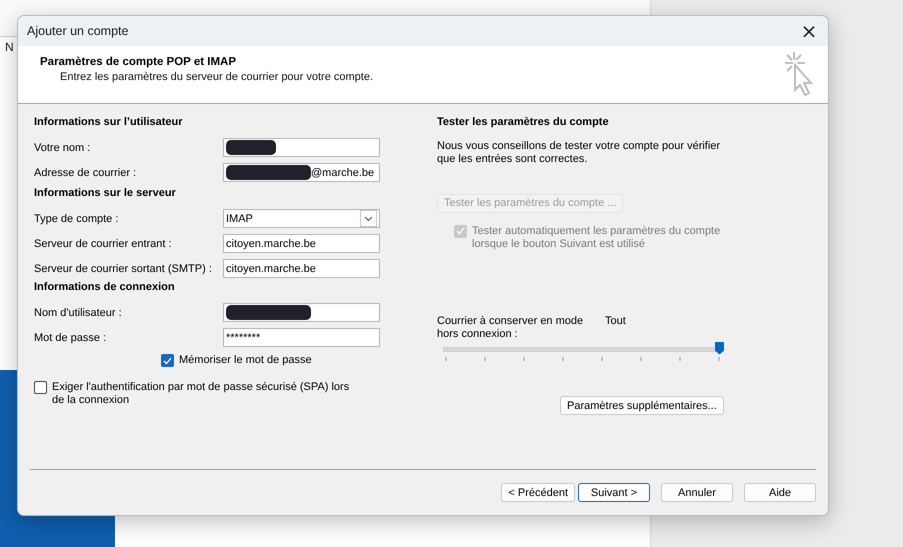  I want to click on account-type-dropdown: IMAP, so click(301, 218).